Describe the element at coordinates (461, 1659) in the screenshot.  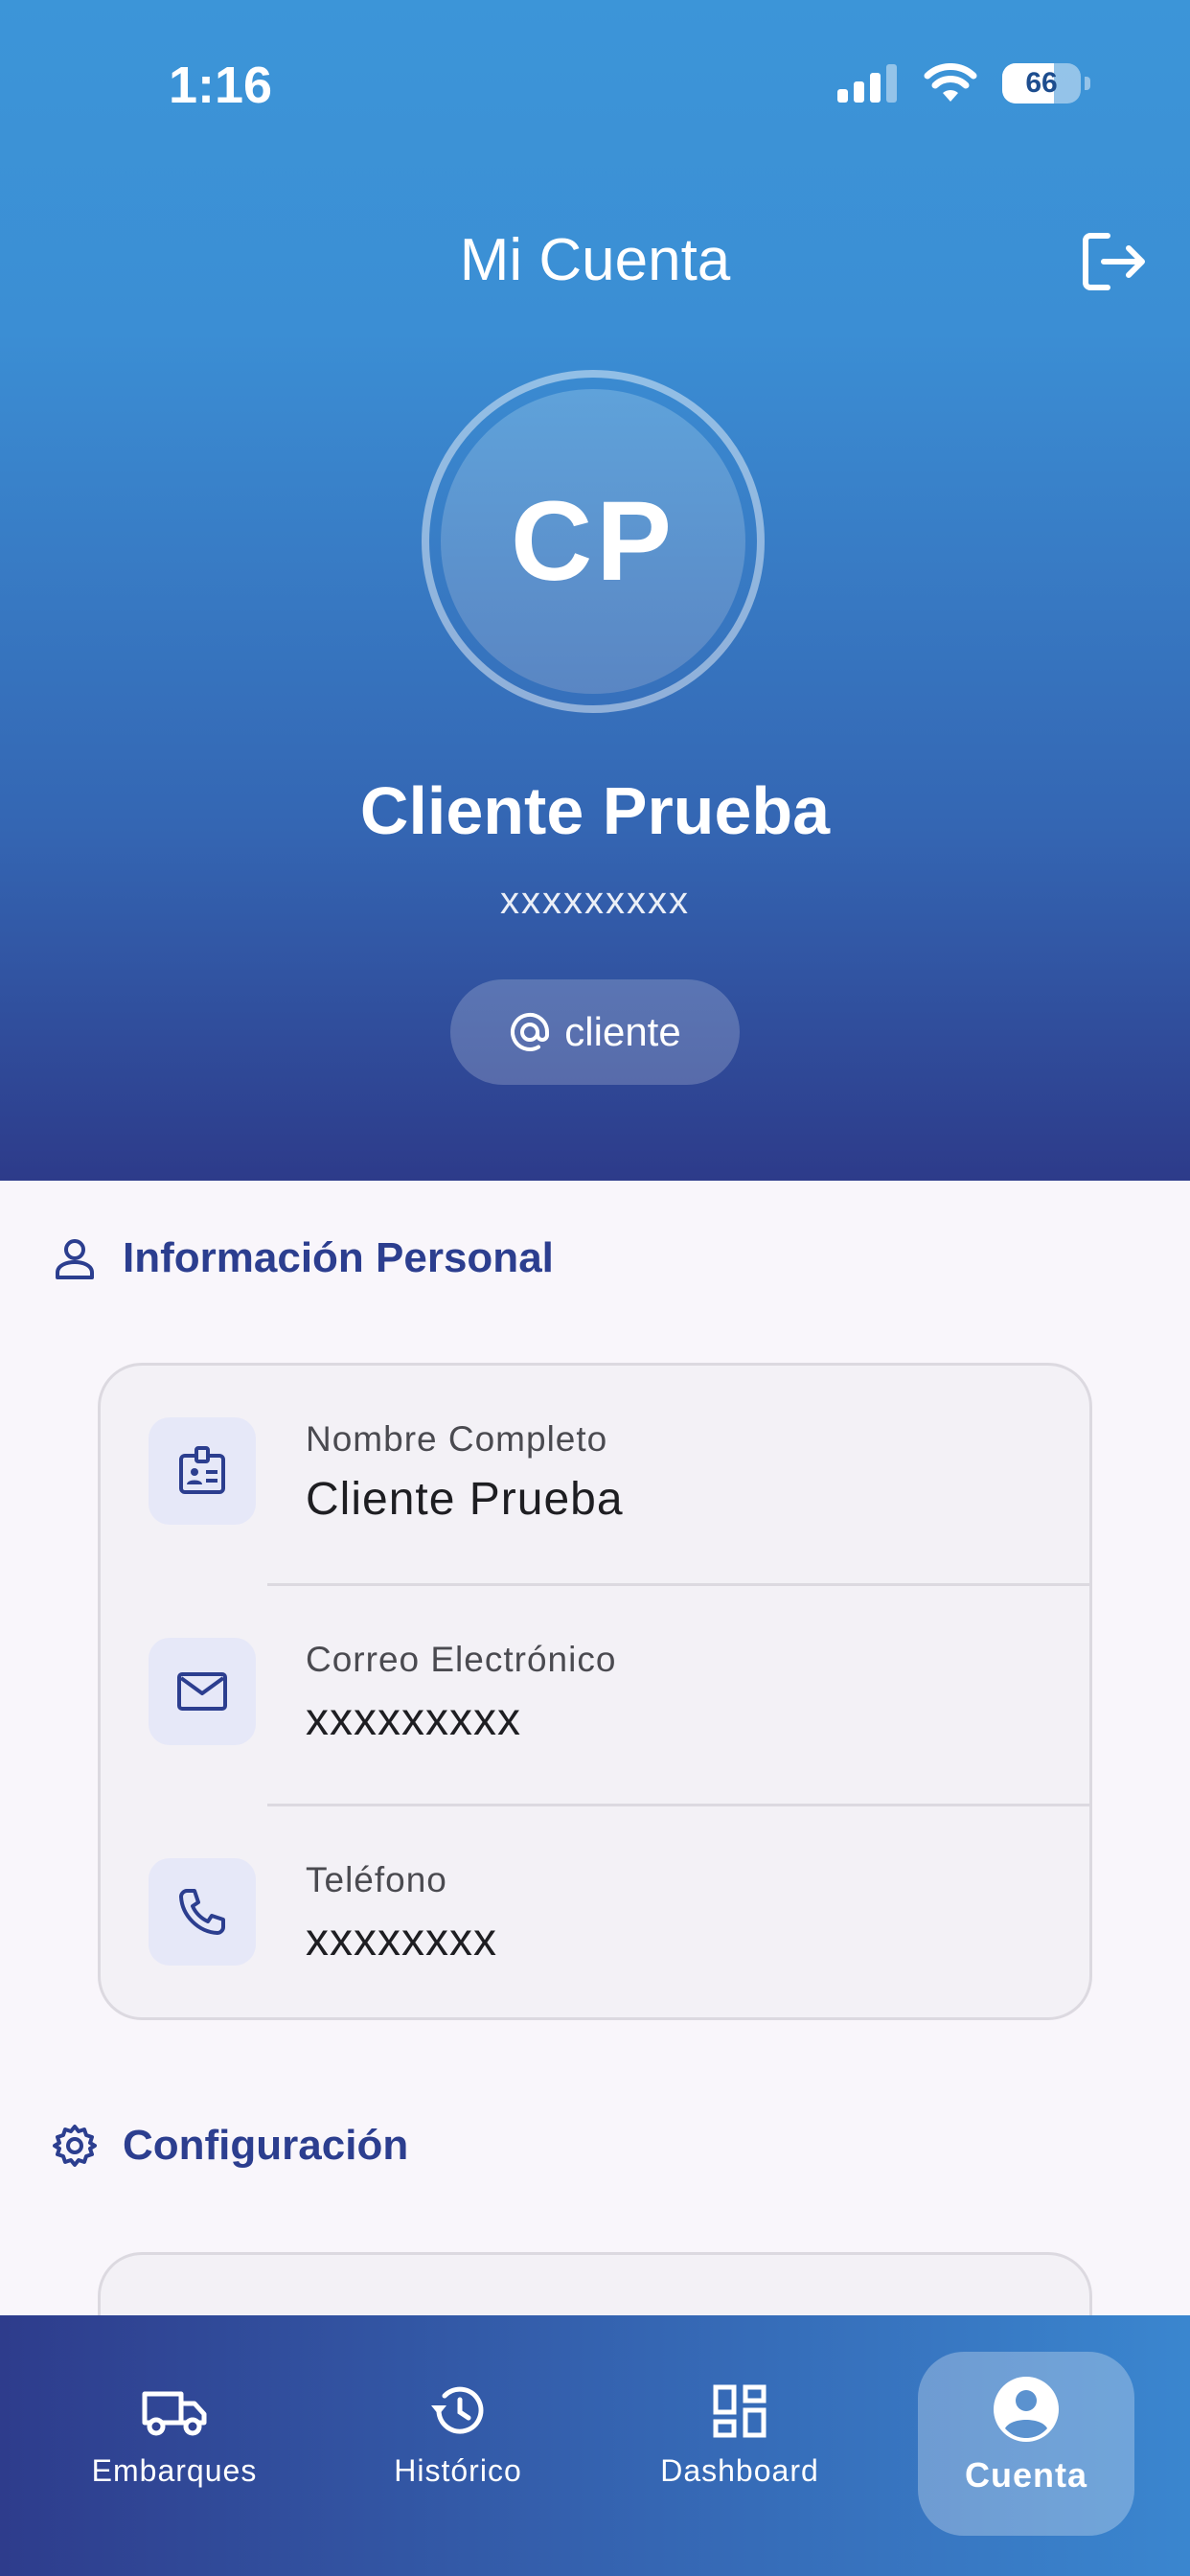
I see `info-label: Correo Electrónico` at that location.